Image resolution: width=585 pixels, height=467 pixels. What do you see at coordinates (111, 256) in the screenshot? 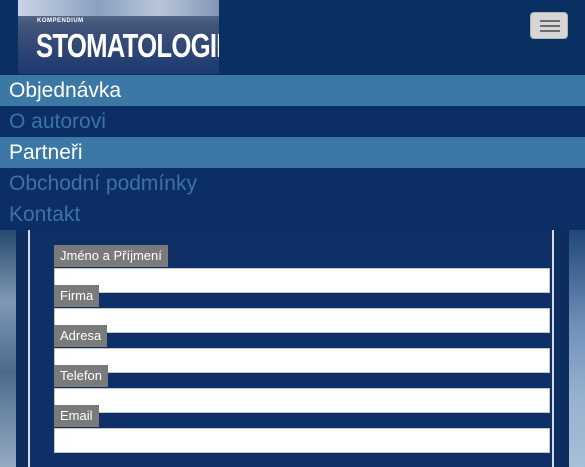
I see `name-field-label: Jméno a Příjmení` at bounding box center [111, 256].